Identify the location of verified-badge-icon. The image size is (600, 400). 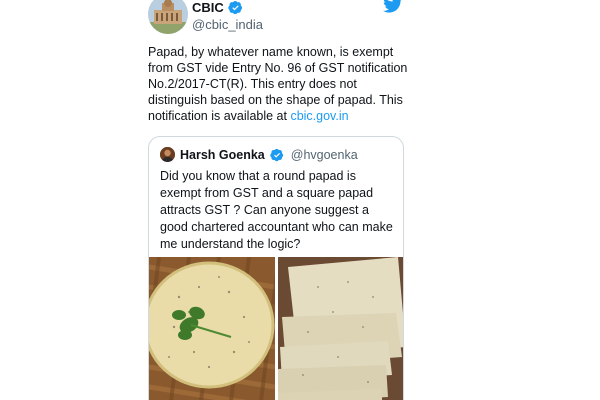
(235, 7).